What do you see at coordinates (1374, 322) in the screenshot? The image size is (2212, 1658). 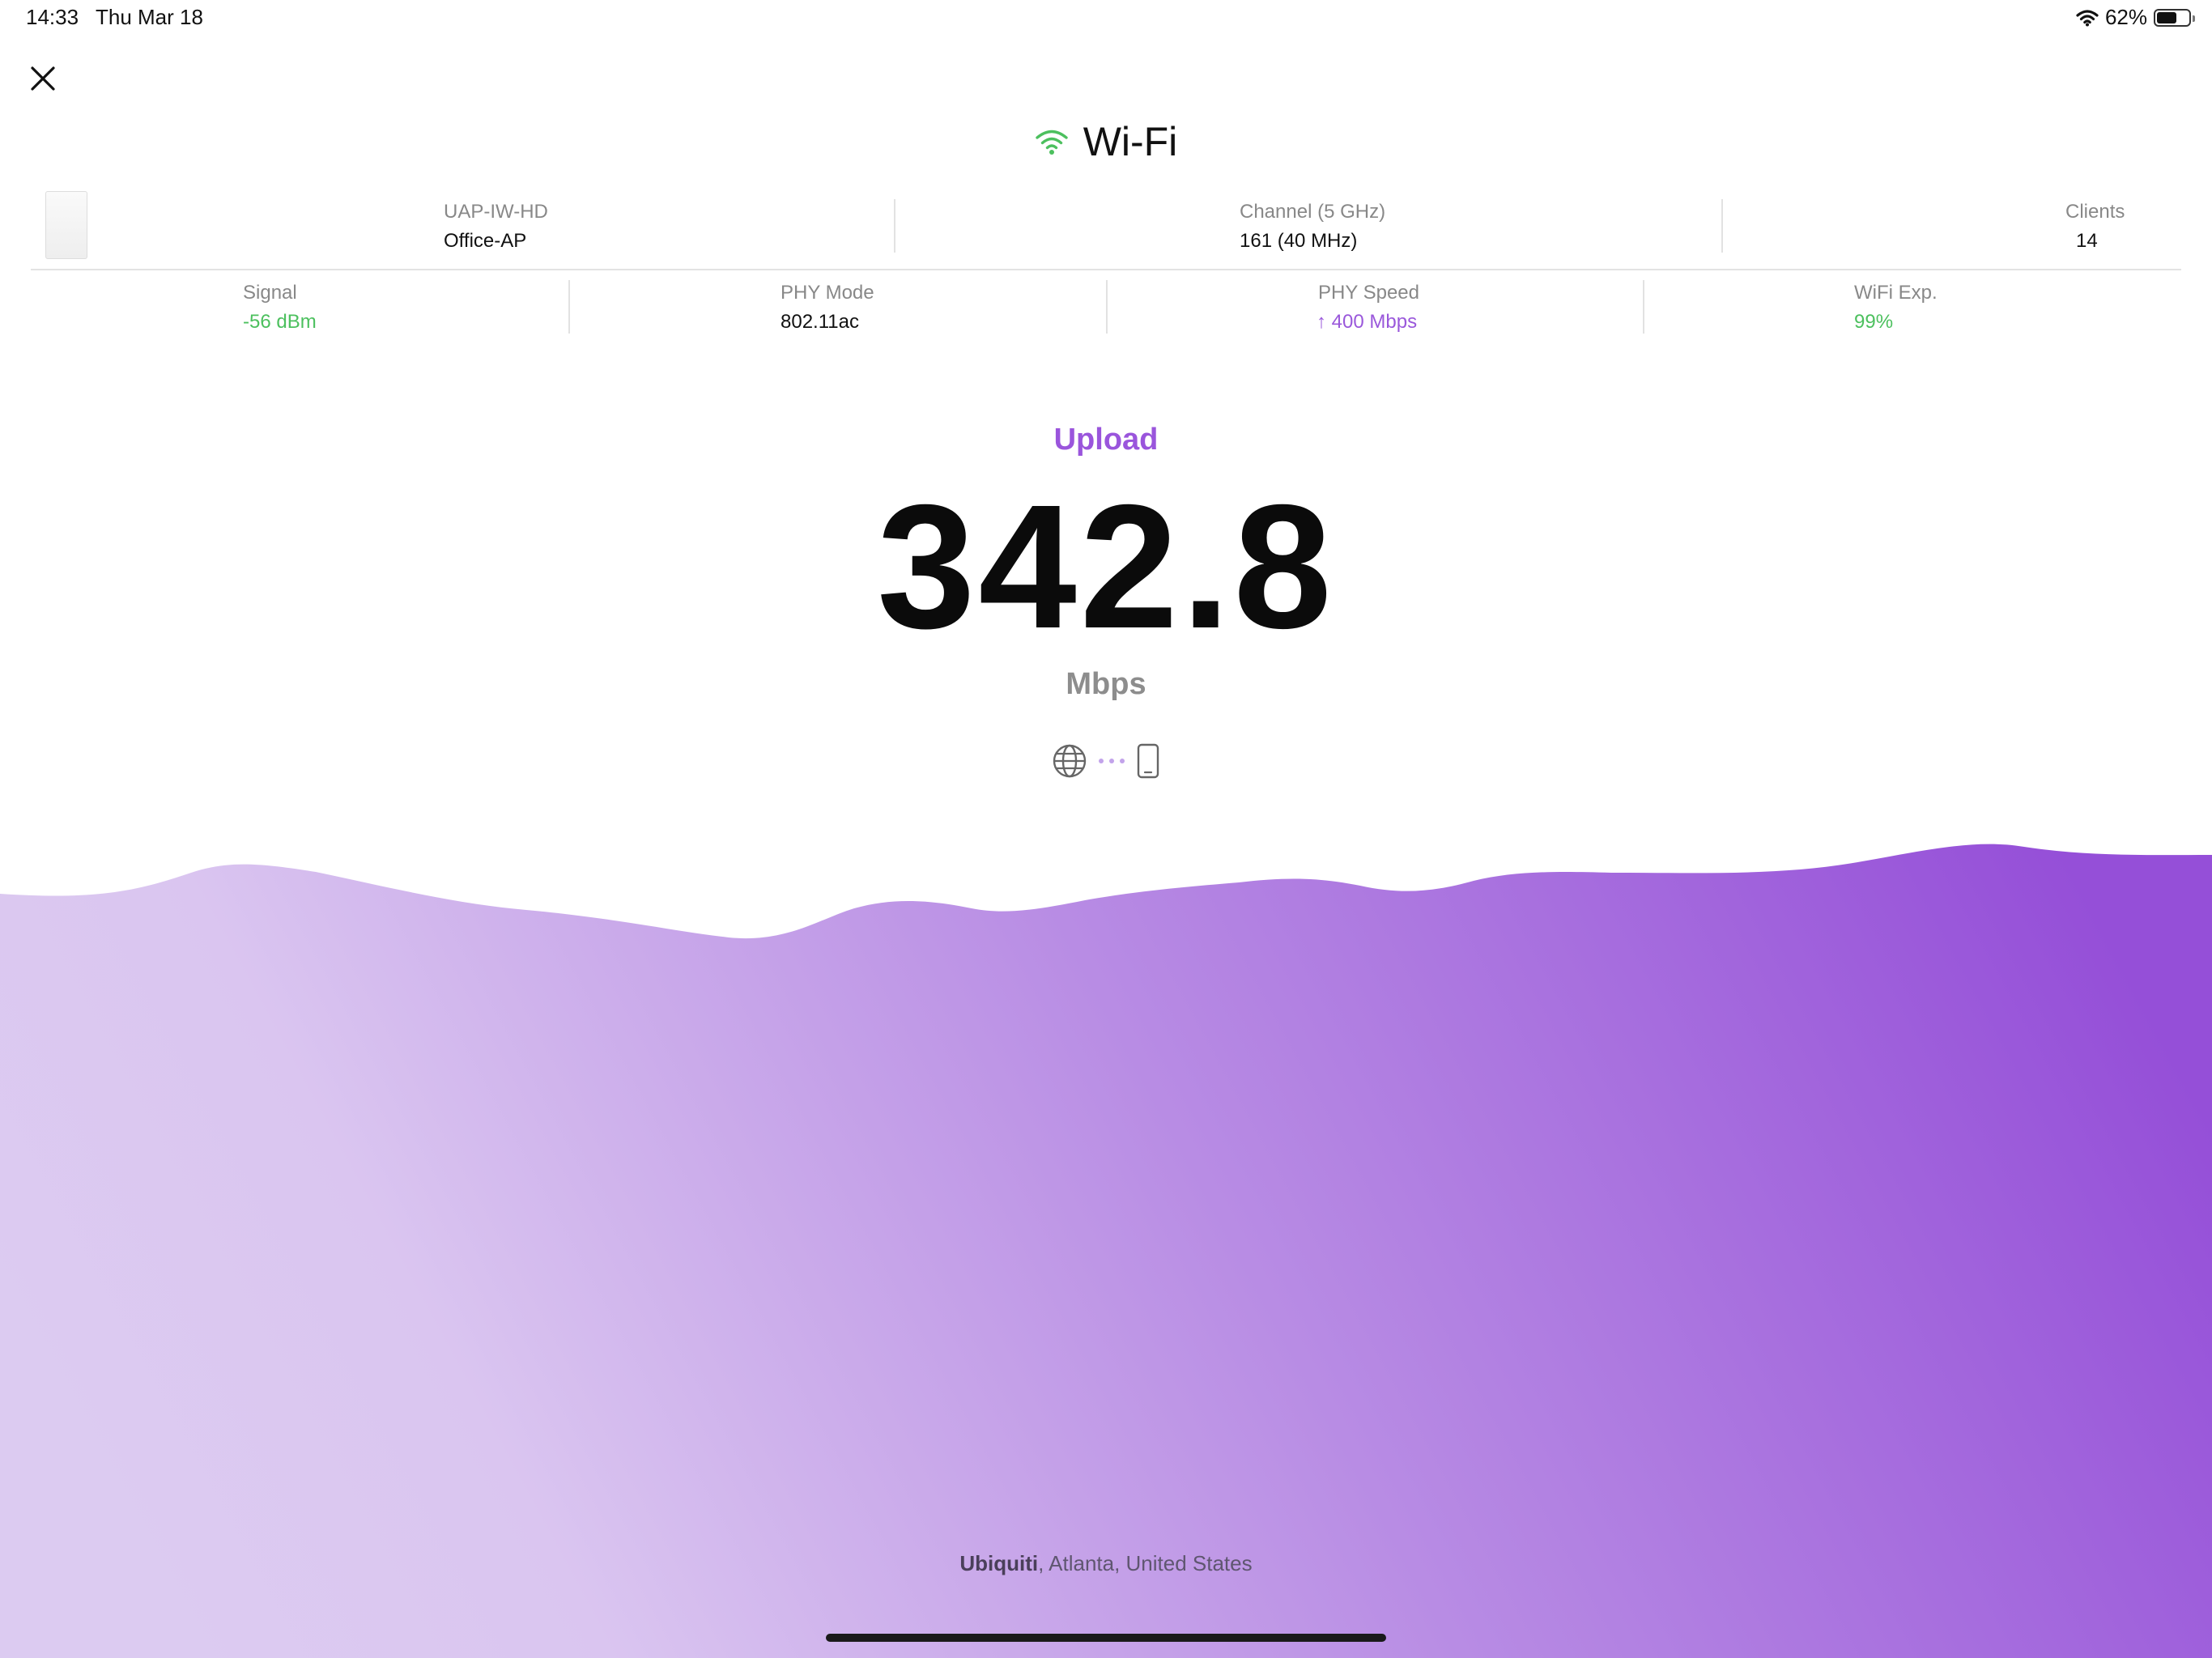 I see `phy-speed-number: 400 Mbps` at bounding box center [1374, 322].